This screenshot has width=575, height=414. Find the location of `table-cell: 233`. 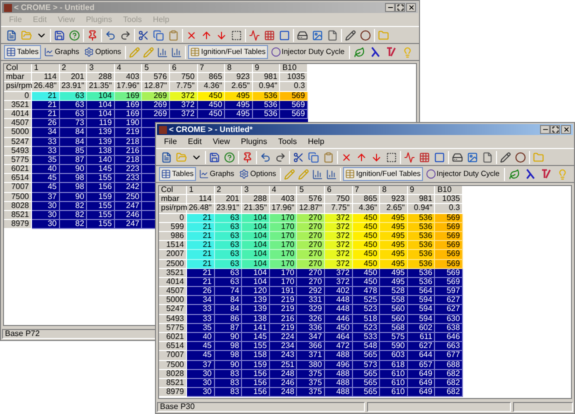

table-cell: 233 is located at coordinates (128, 179).